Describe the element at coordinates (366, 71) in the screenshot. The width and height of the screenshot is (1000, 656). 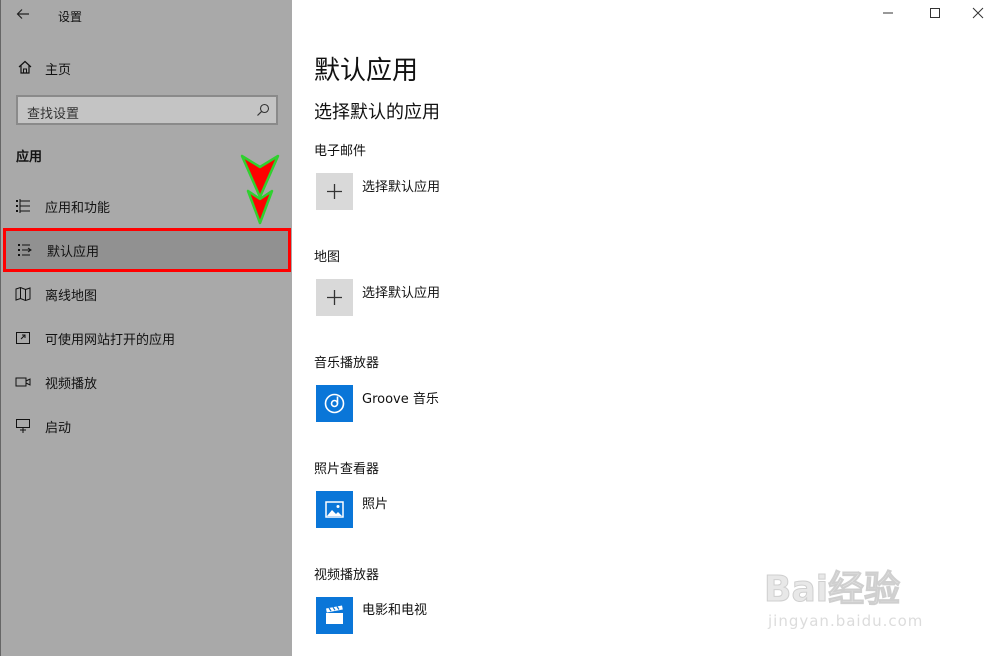
I see `page-title: 默认应用` at that location.